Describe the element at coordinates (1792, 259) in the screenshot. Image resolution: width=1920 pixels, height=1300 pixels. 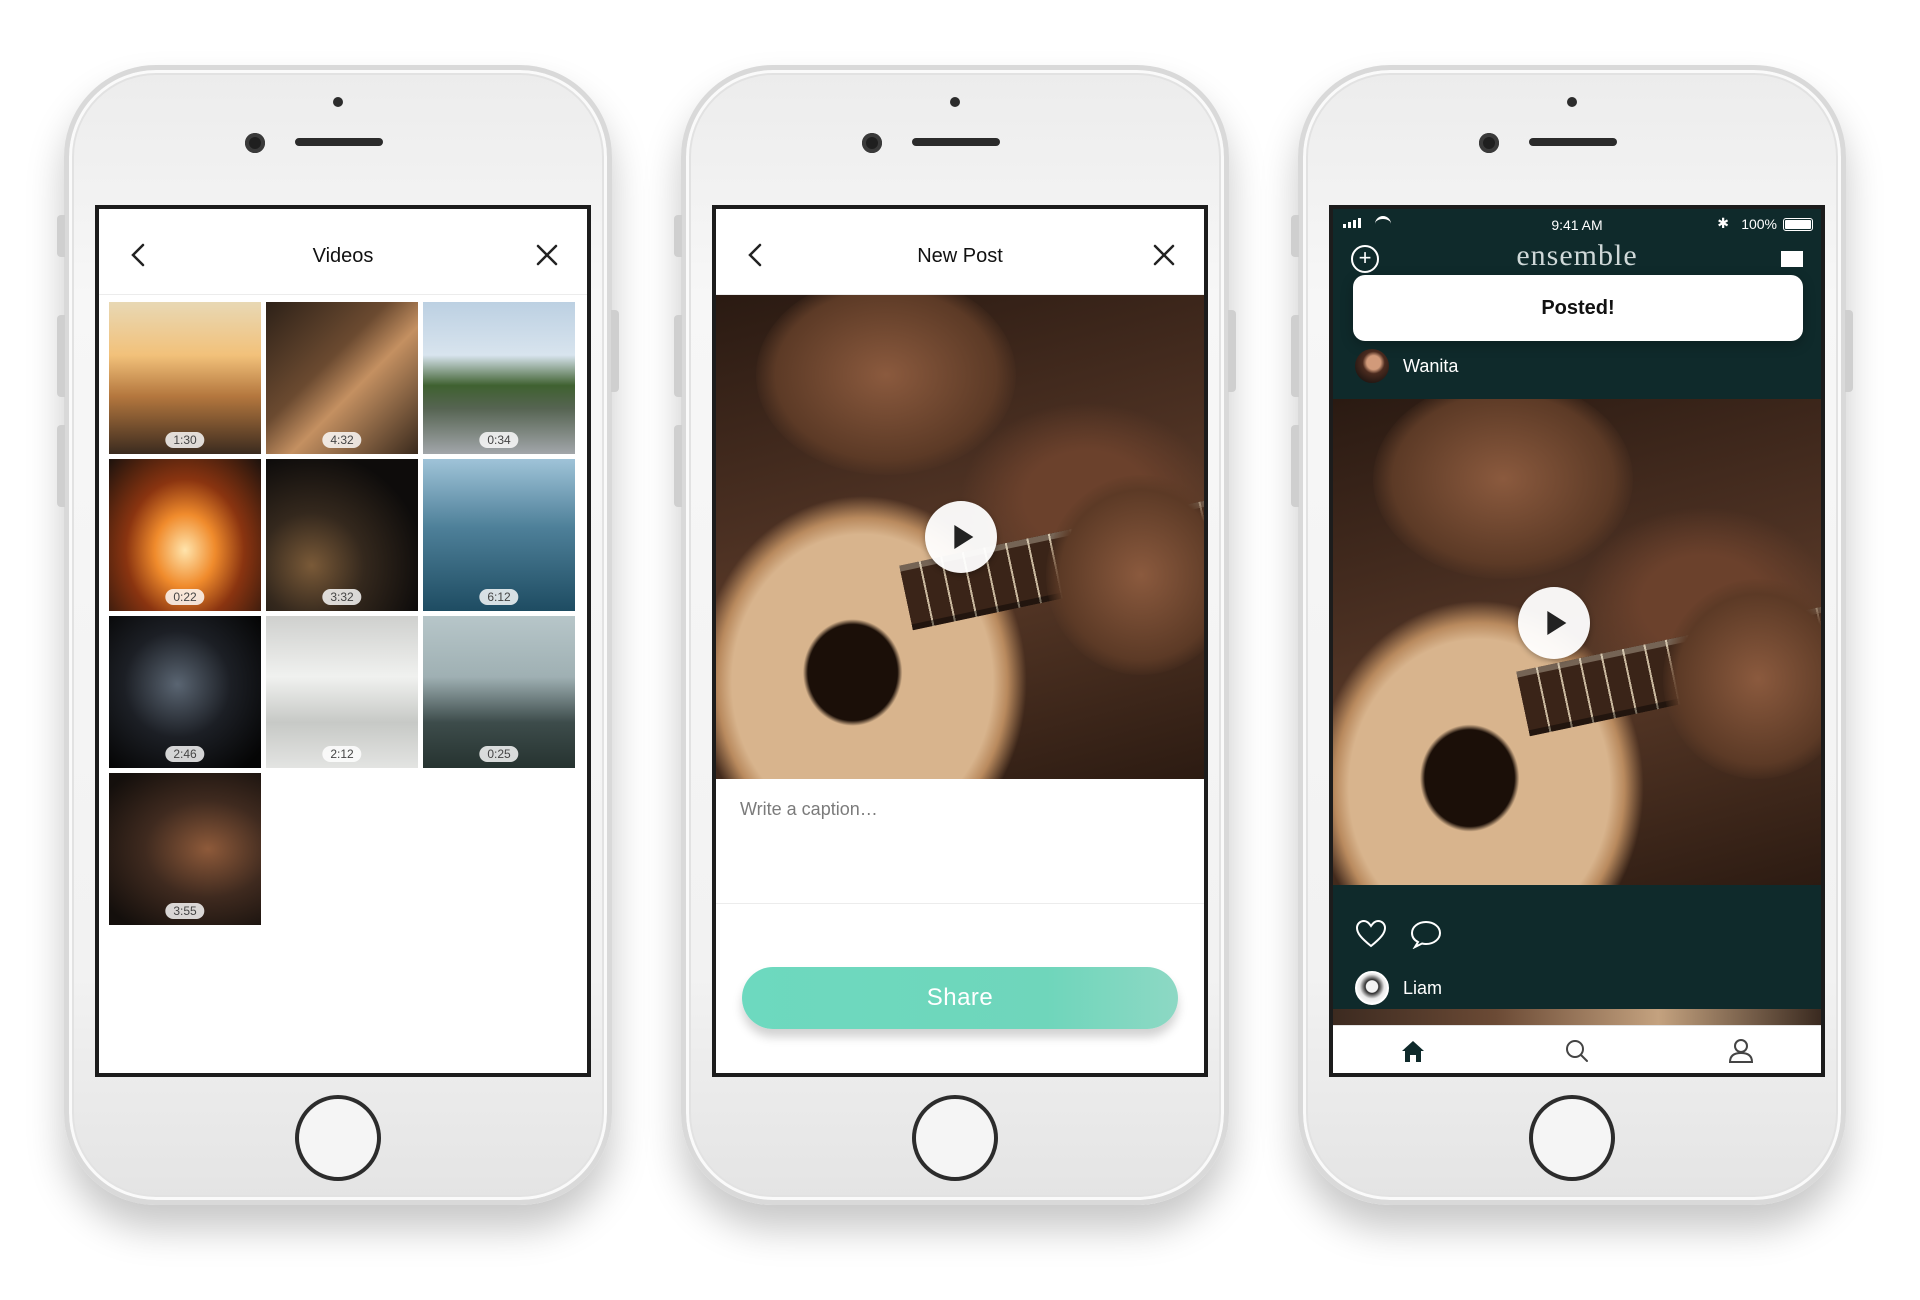
I see `inbox-icon` at that location.